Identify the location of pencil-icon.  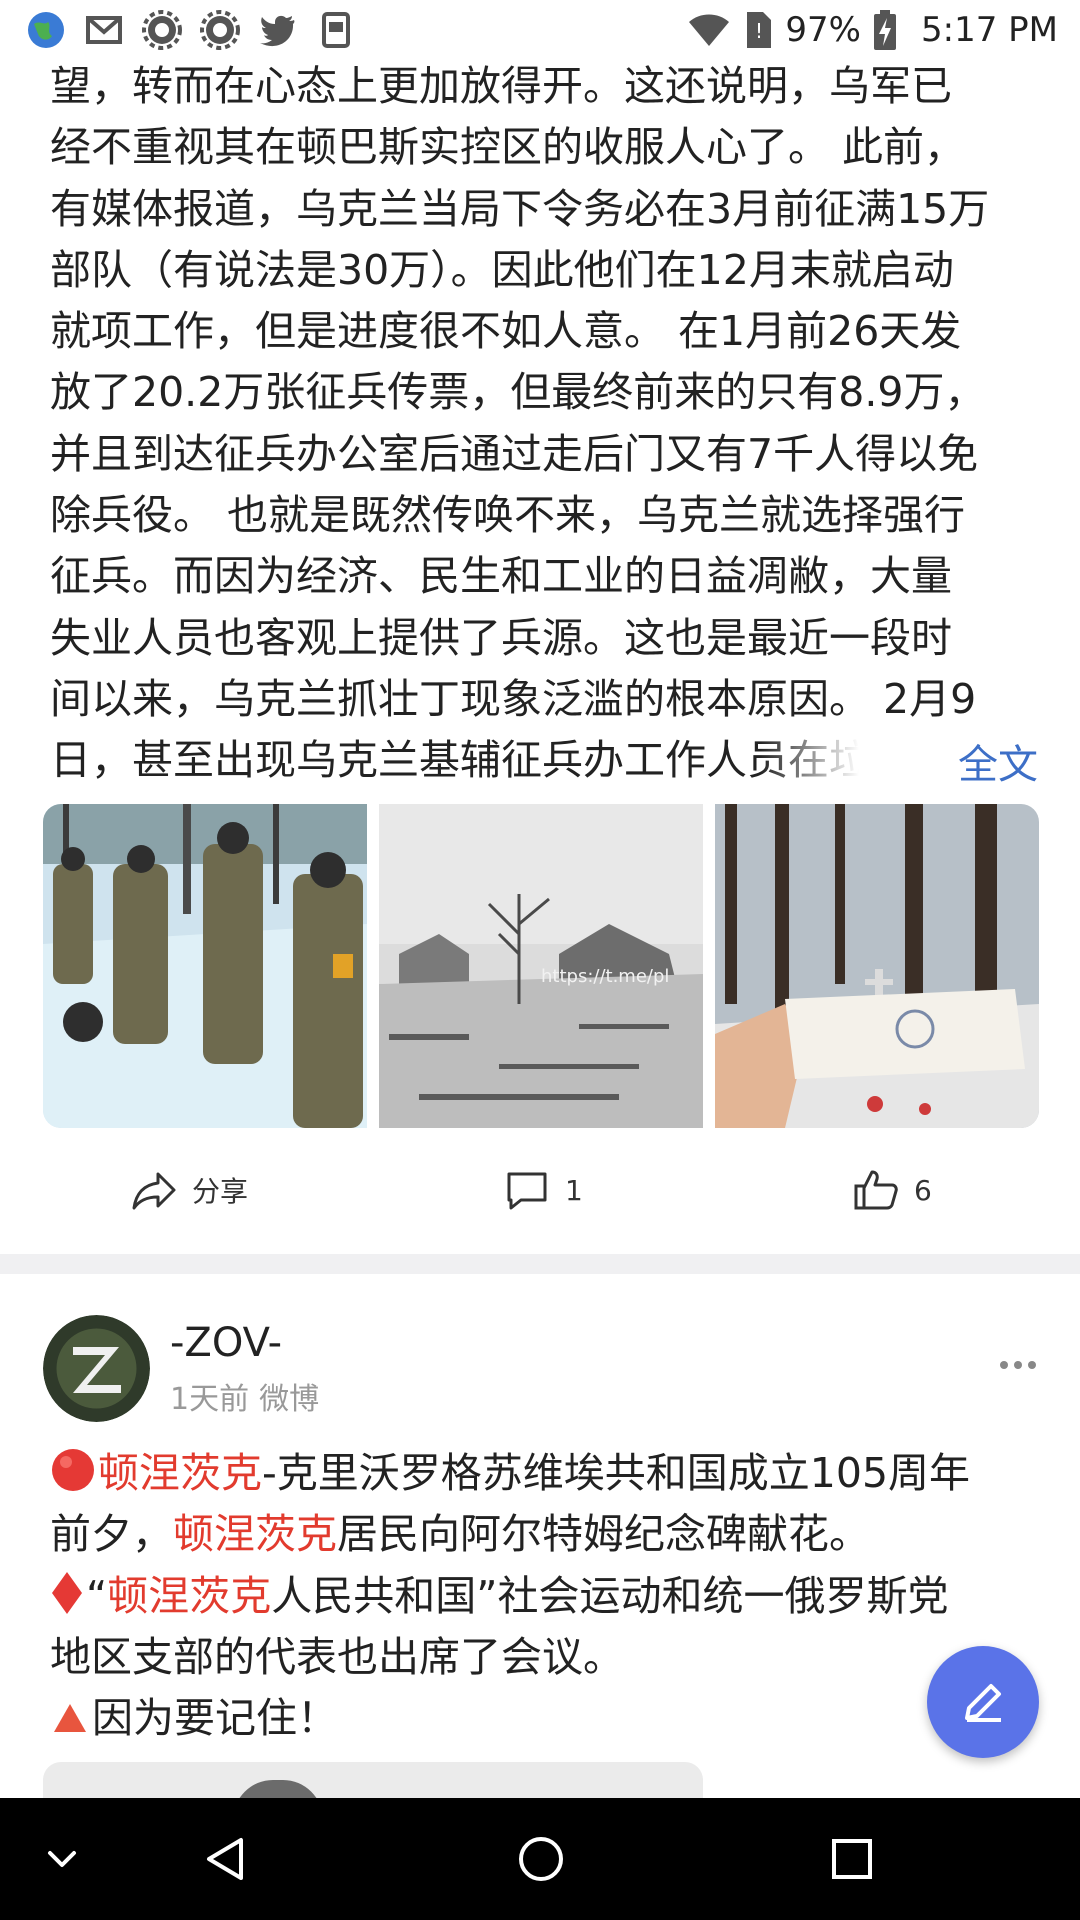
(983, 1703).